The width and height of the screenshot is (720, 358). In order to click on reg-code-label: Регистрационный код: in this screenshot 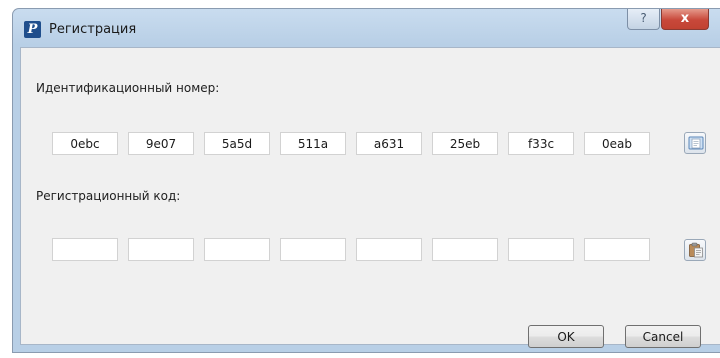, I will do `click(108, 196)`.